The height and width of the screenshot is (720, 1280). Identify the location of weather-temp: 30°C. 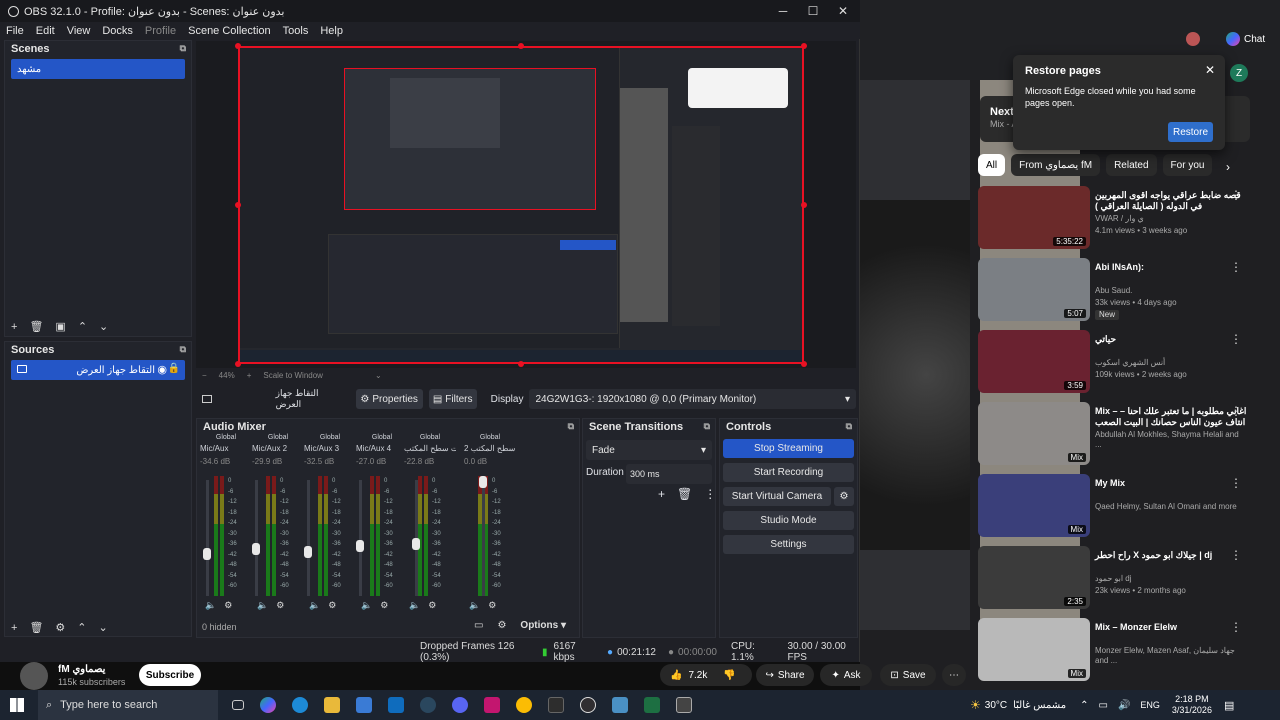
(996, 705).